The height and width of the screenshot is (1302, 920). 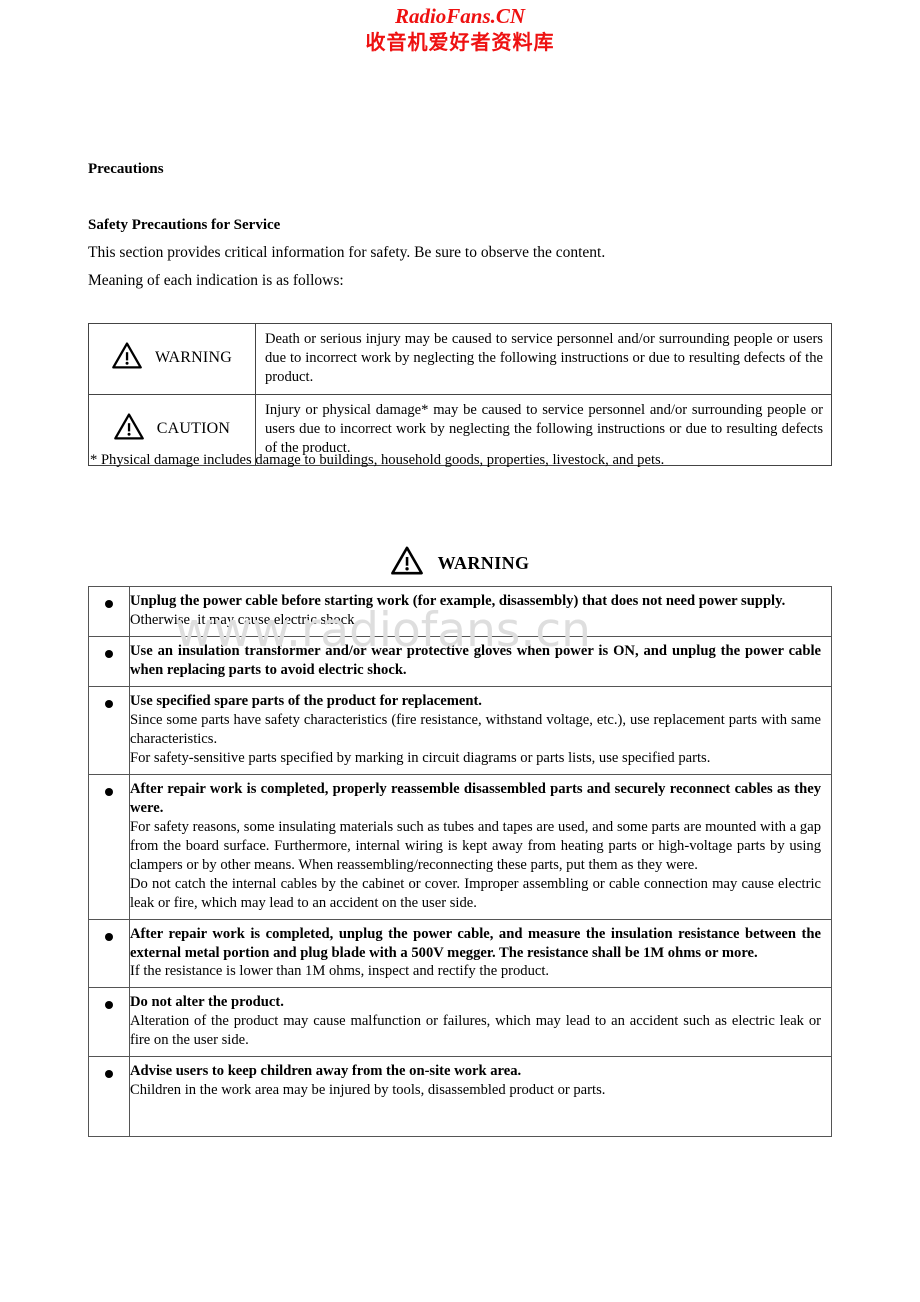 What do you see at coordinates (184, 225) in the screenshot?
I see `section-heading-safety: Safety Precautions for Service` at bounding box center [184, 225].